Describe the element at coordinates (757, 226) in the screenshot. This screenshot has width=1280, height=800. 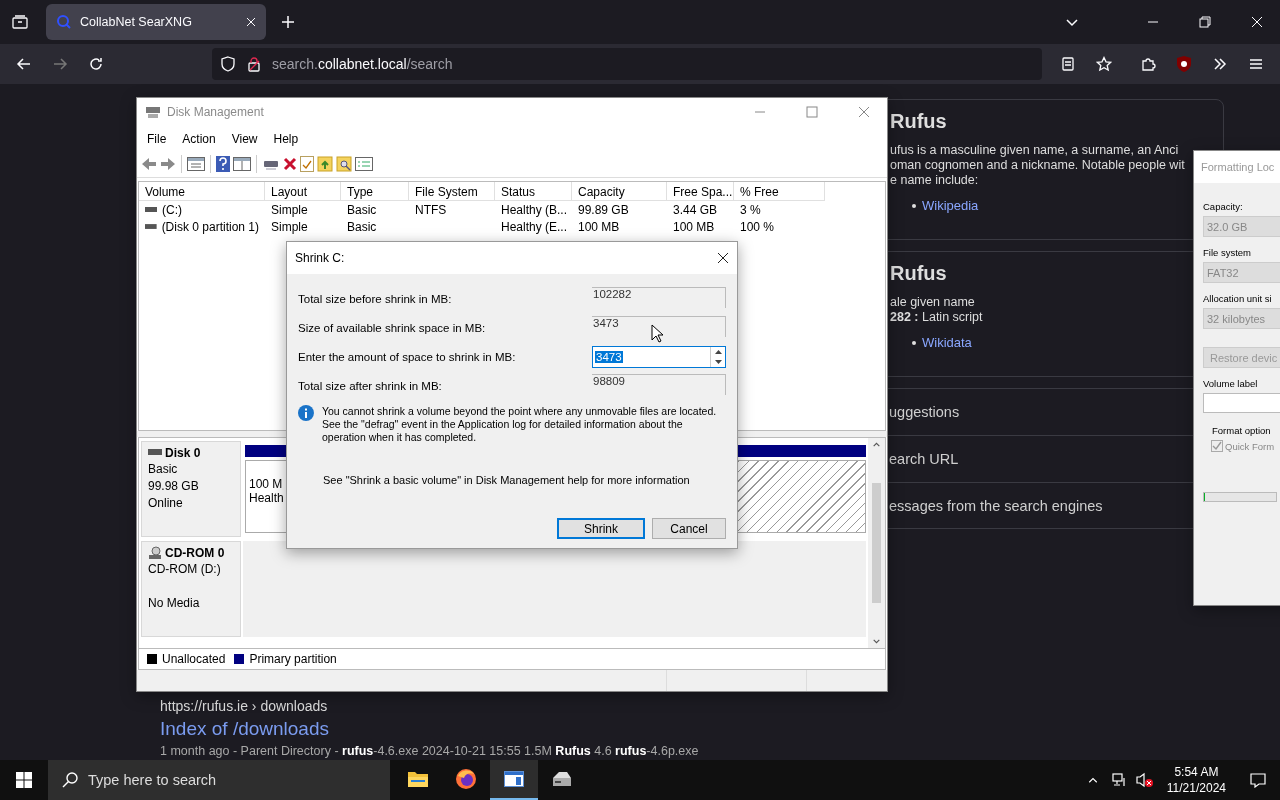
I see `table-cell: 100 %` at that location.